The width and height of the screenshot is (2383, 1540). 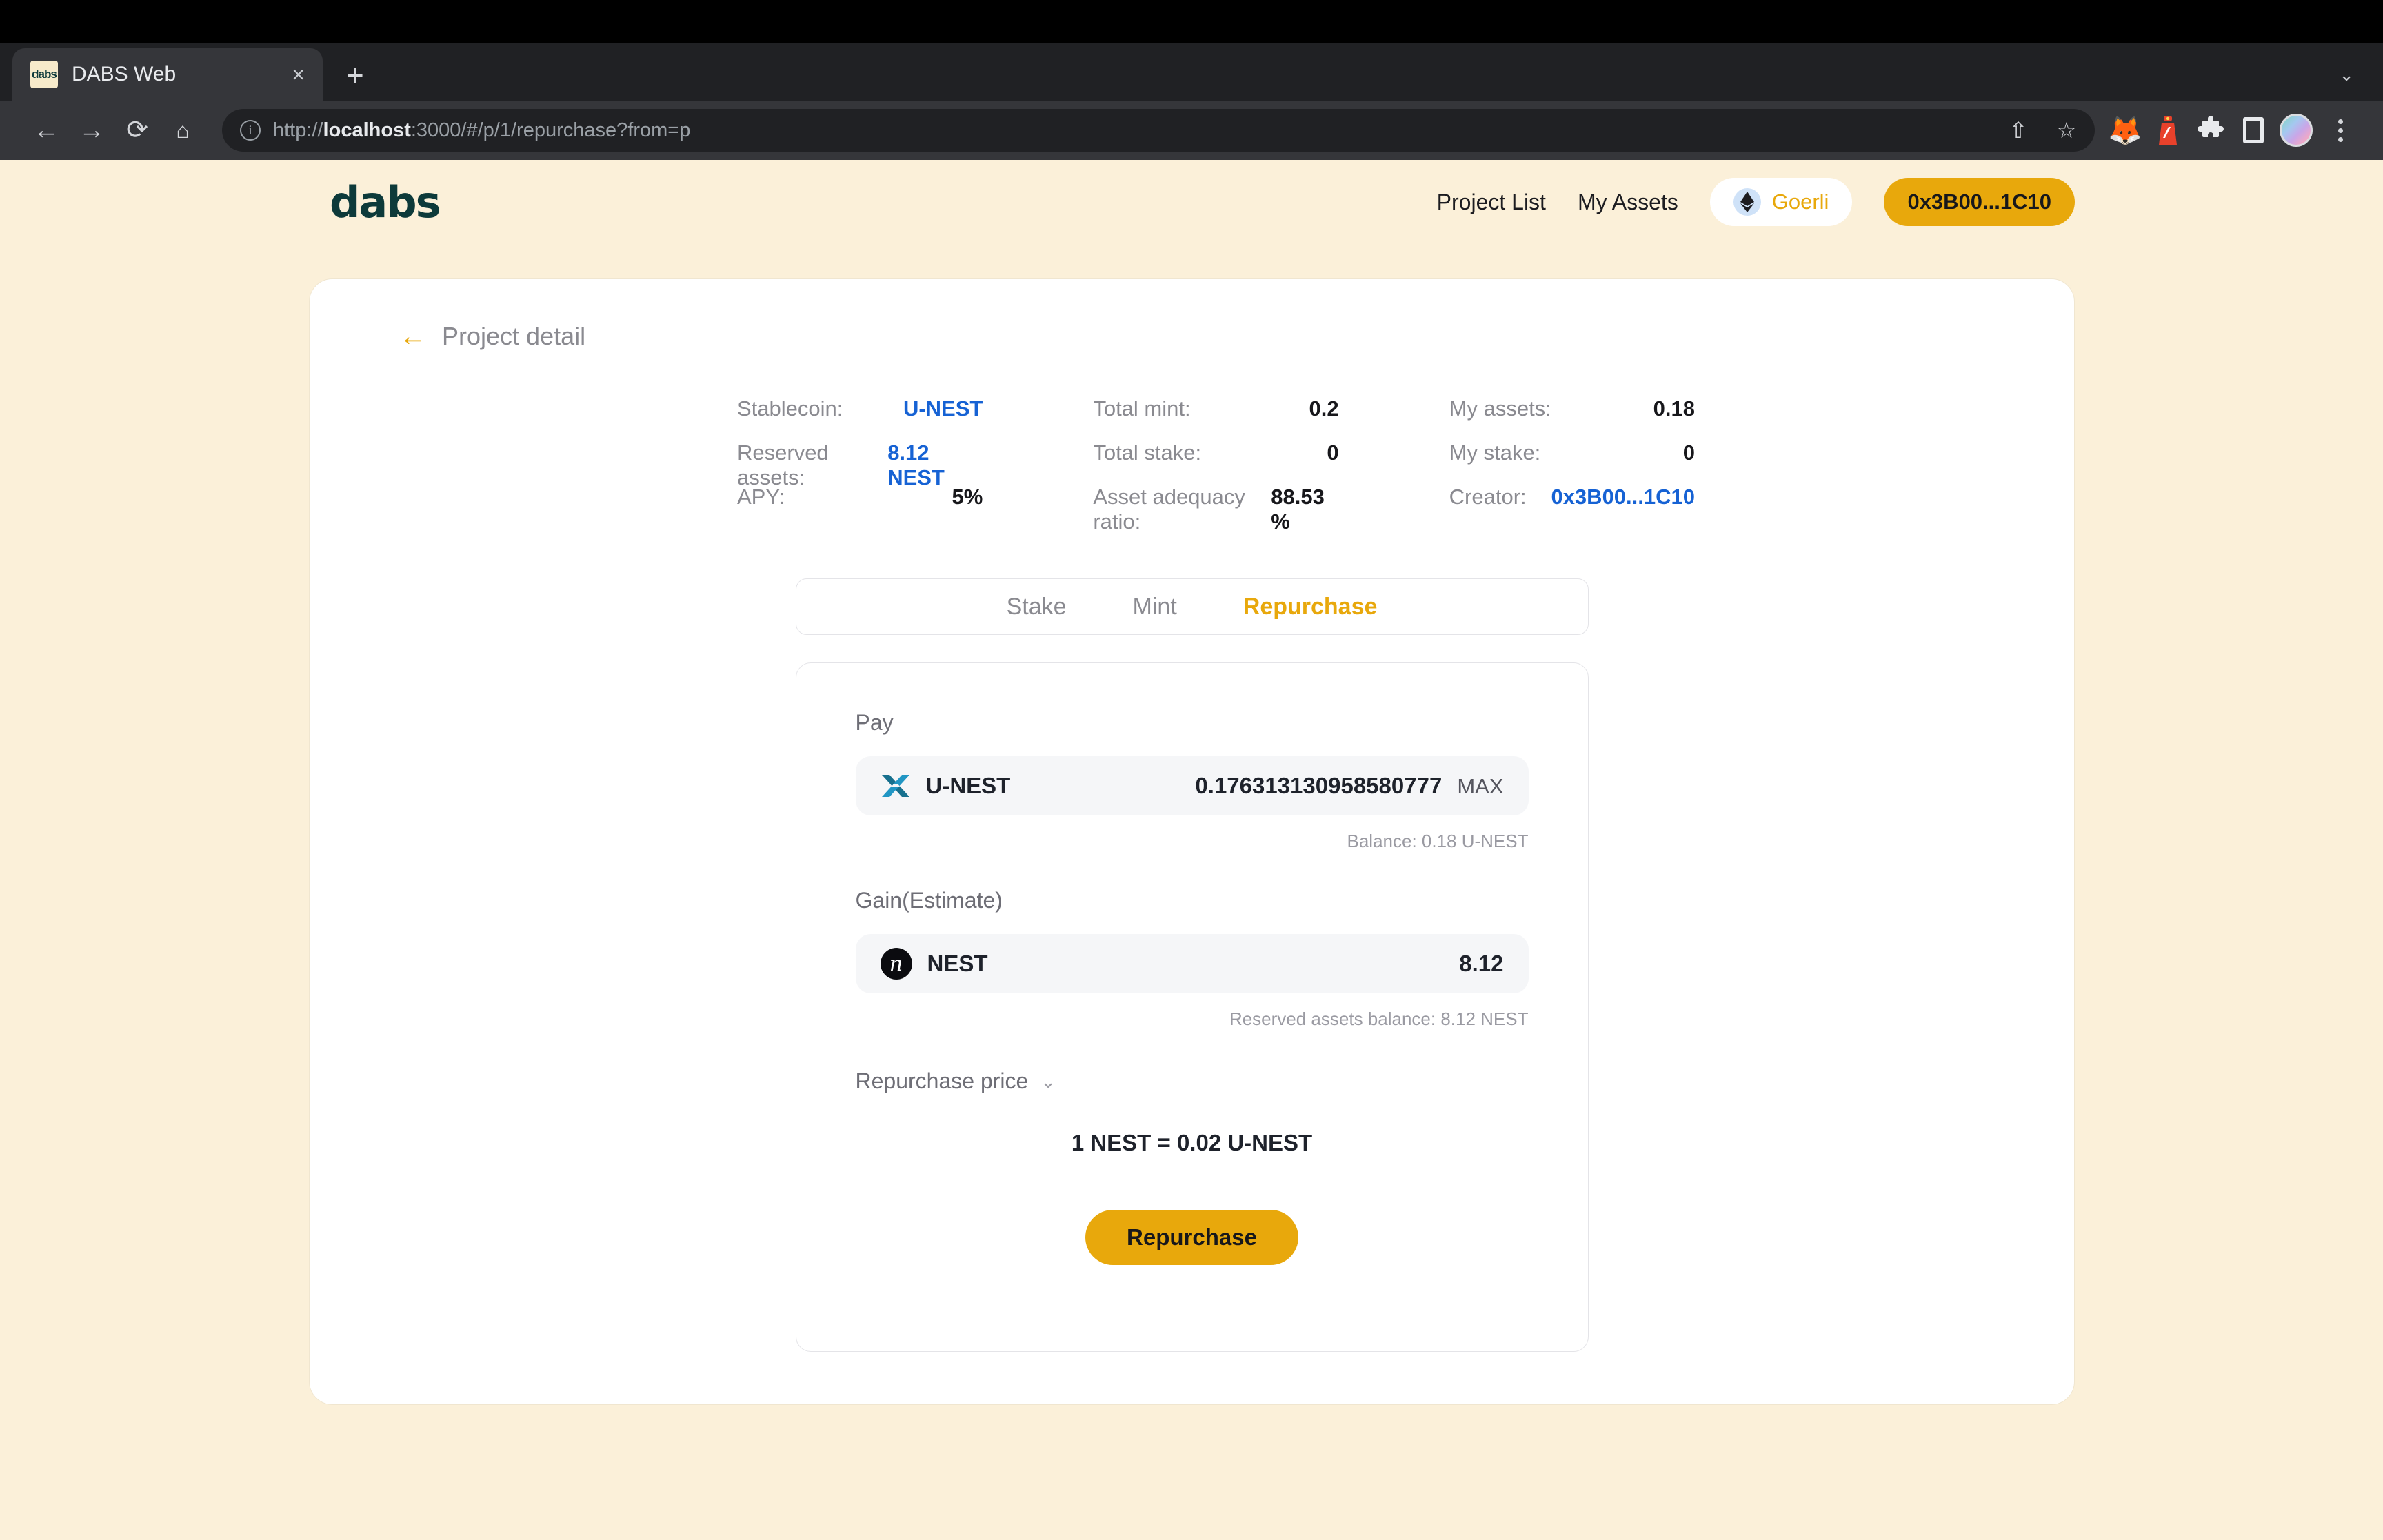 I want to click on bookmark-icon: ☆, so click(x=2066, y=130).